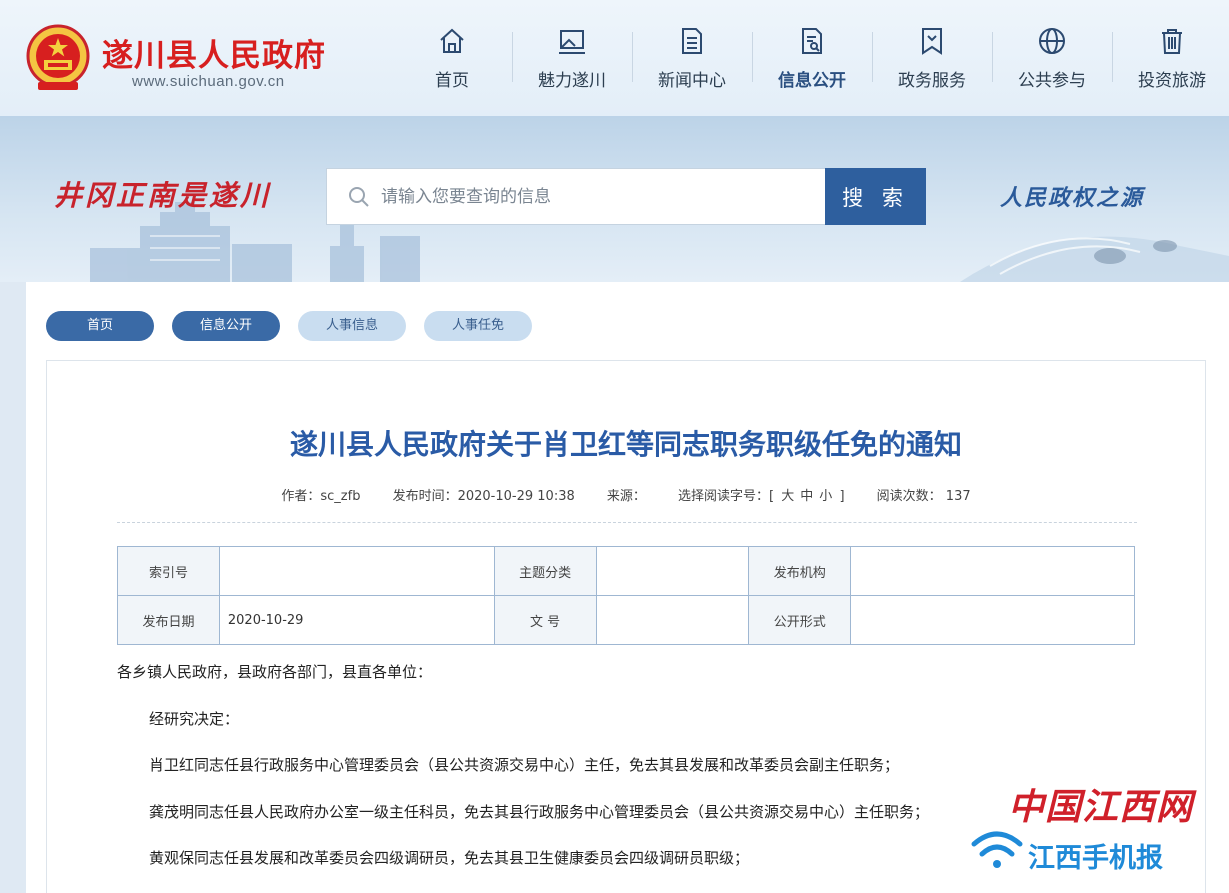 Image resolution: width=1229 pixels, height=893 pixels. What do you see at coordinates (545, 571) in the screenshot?
I see `label-topic-category: 主题分类` at bounding box center [545, 571].